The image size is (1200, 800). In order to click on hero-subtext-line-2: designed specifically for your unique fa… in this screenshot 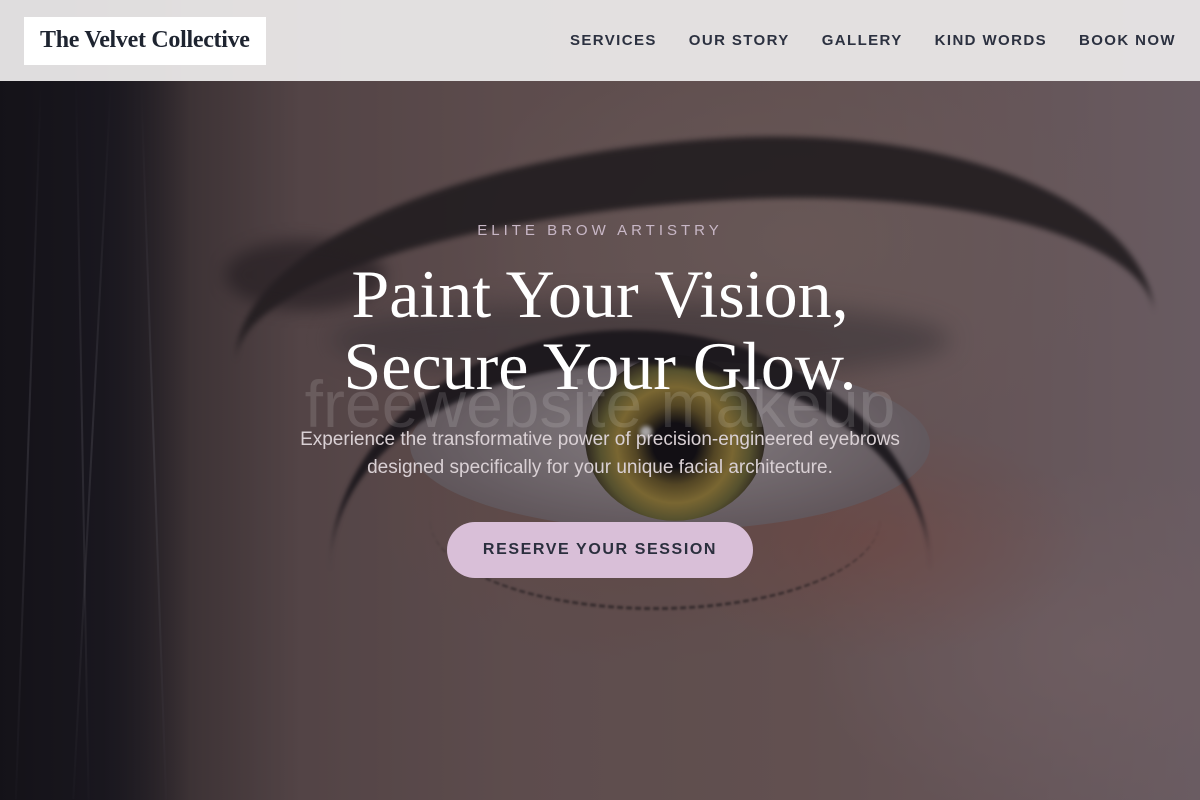, I will do `click(600, 467)`.